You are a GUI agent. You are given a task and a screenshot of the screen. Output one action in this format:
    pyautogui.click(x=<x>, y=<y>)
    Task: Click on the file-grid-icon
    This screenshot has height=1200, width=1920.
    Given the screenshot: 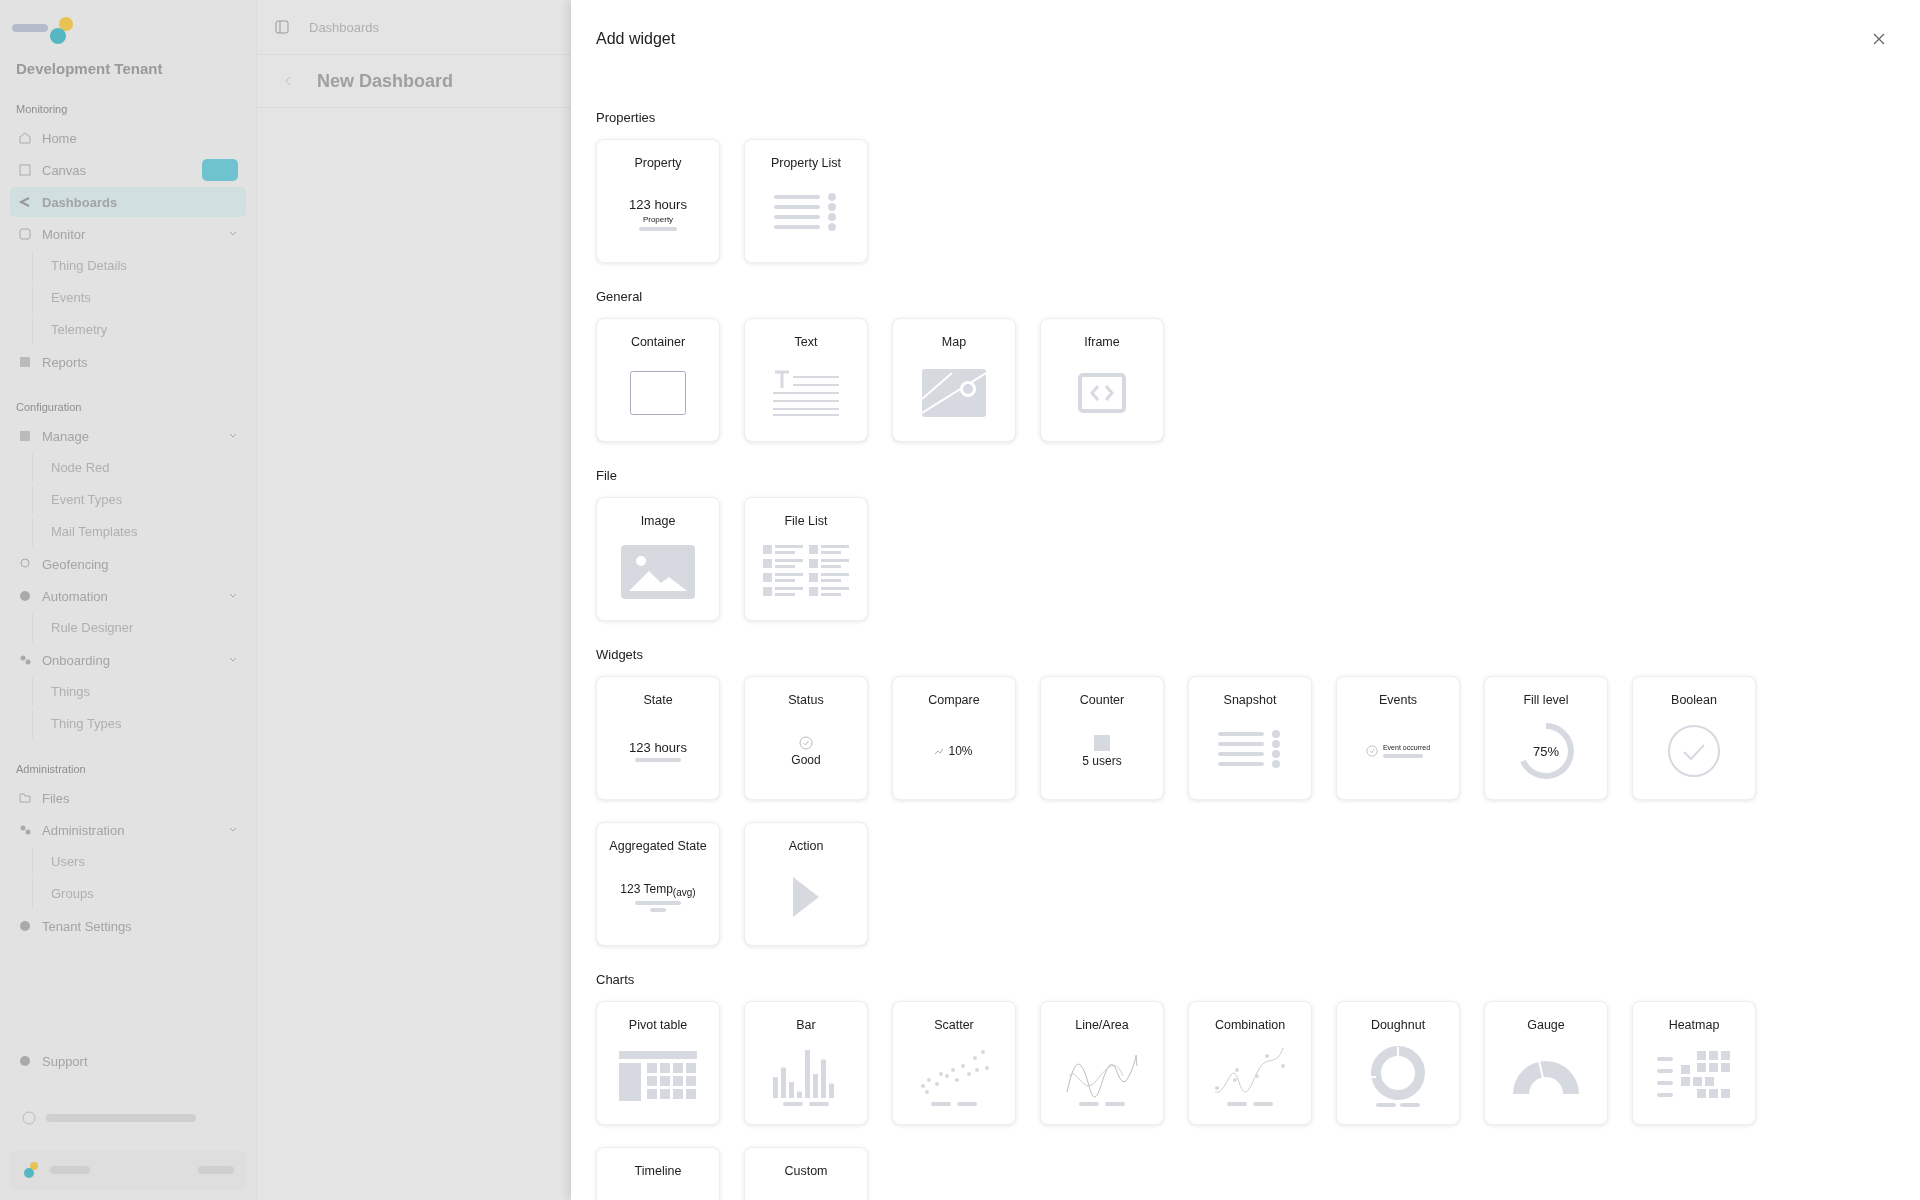 What is the action you would take?
    pyautogui.click(x=806, y=572)
    